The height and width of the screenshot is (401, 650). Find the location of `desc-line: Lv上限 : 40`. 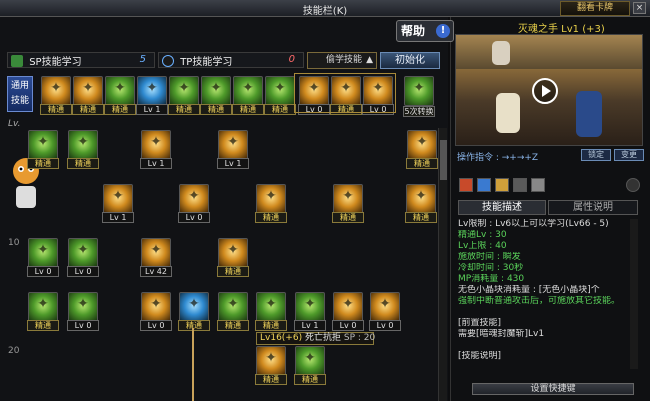

desc-line: Lv上限 : 40 is located at coordinates (482, 246).